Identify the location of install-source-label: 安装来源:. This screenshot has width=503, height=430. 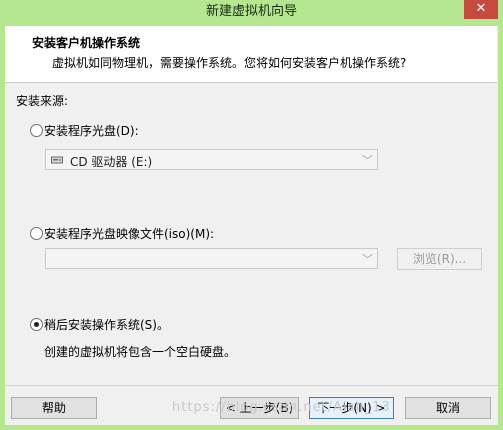
(42, 101).